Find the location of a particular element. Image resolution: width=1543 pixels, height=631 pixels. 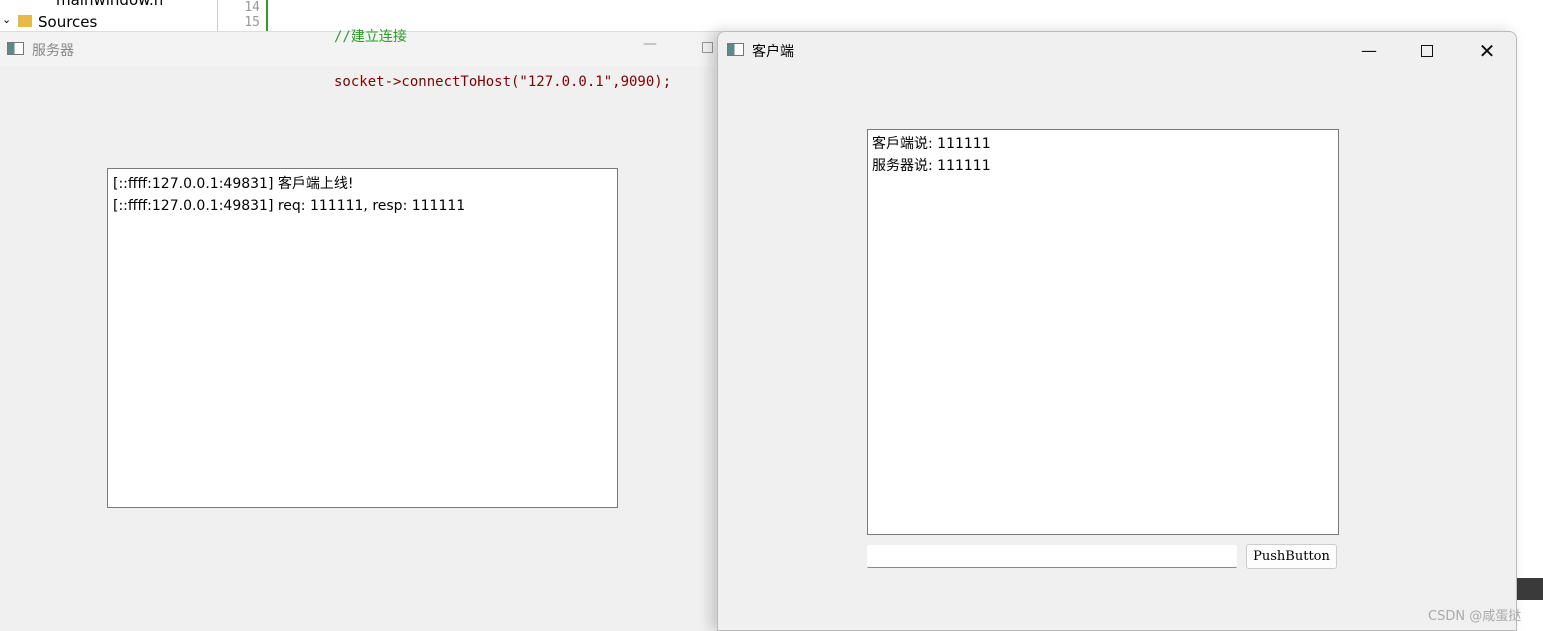

line-number: 15 is located at coordinates (252, 22).